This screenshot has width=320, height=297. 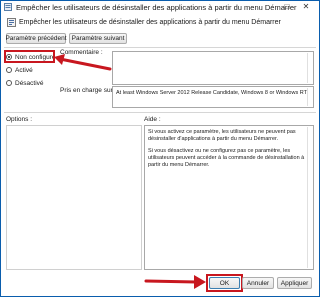 What do you see at coordinates (98, 38) in the screenshot?
I see `next-setting-button: Paramètre suivant` at bounding box center [98, 38].